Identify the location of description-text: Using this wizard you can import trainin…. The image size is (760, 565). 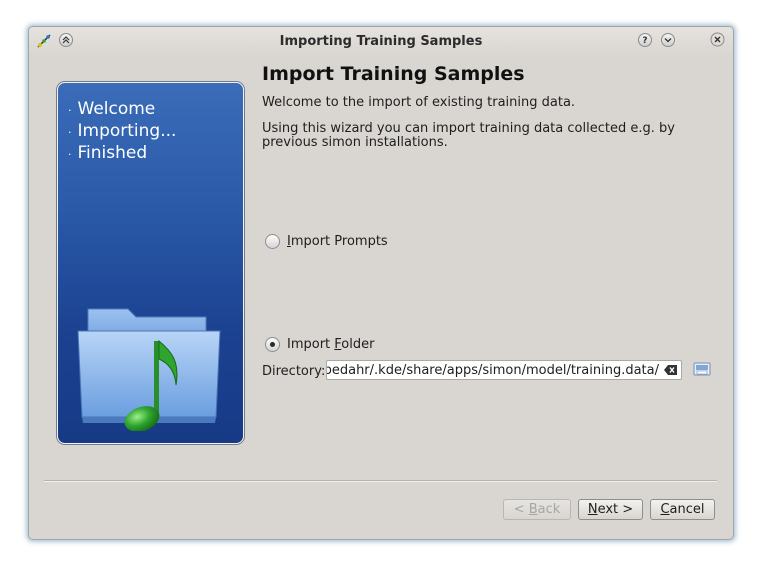
(468, 135).